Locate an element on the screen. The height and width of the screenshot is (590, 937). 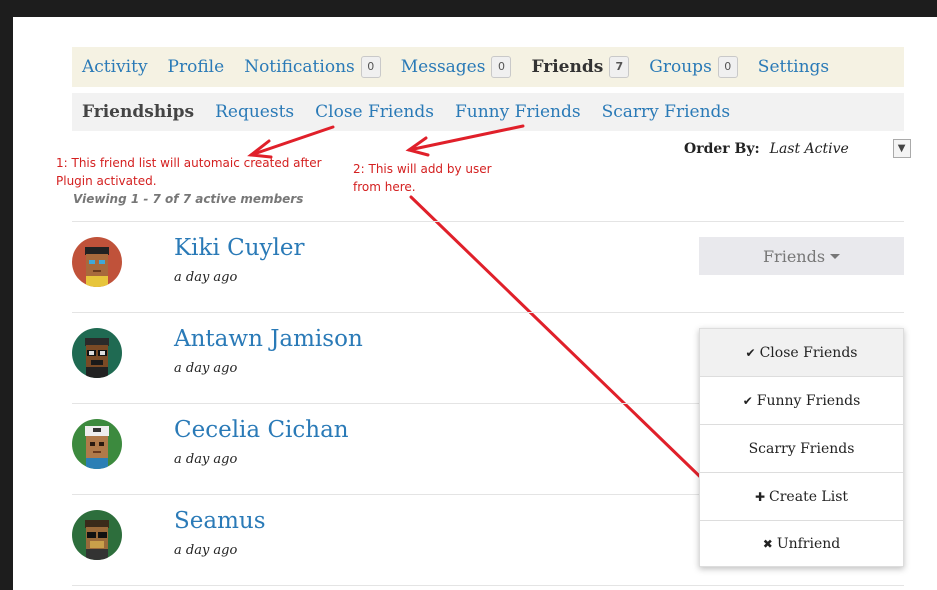
nav-notifications: Notifications 0 is located at coordinates (312, 67).